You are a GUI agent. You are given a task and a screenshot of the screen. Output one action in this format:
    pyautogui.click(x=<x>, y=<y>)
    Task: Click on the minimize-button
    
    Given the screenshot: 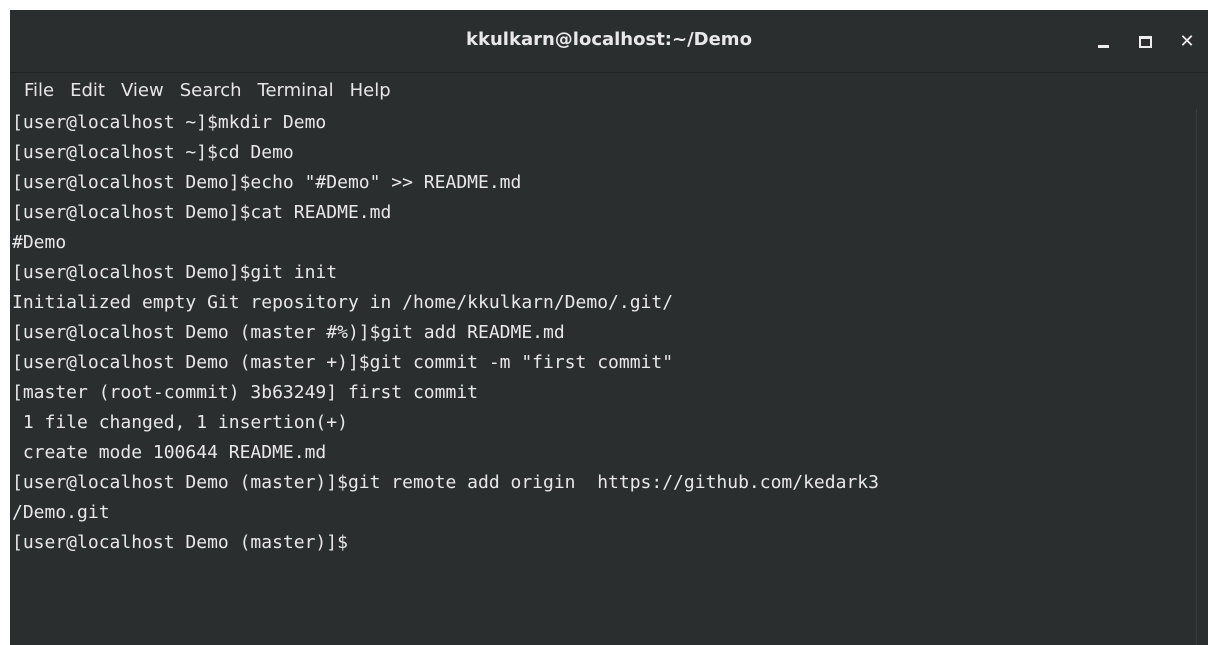 What is the action you would take?
    pyautogui.click(x=1103, y=42)
    